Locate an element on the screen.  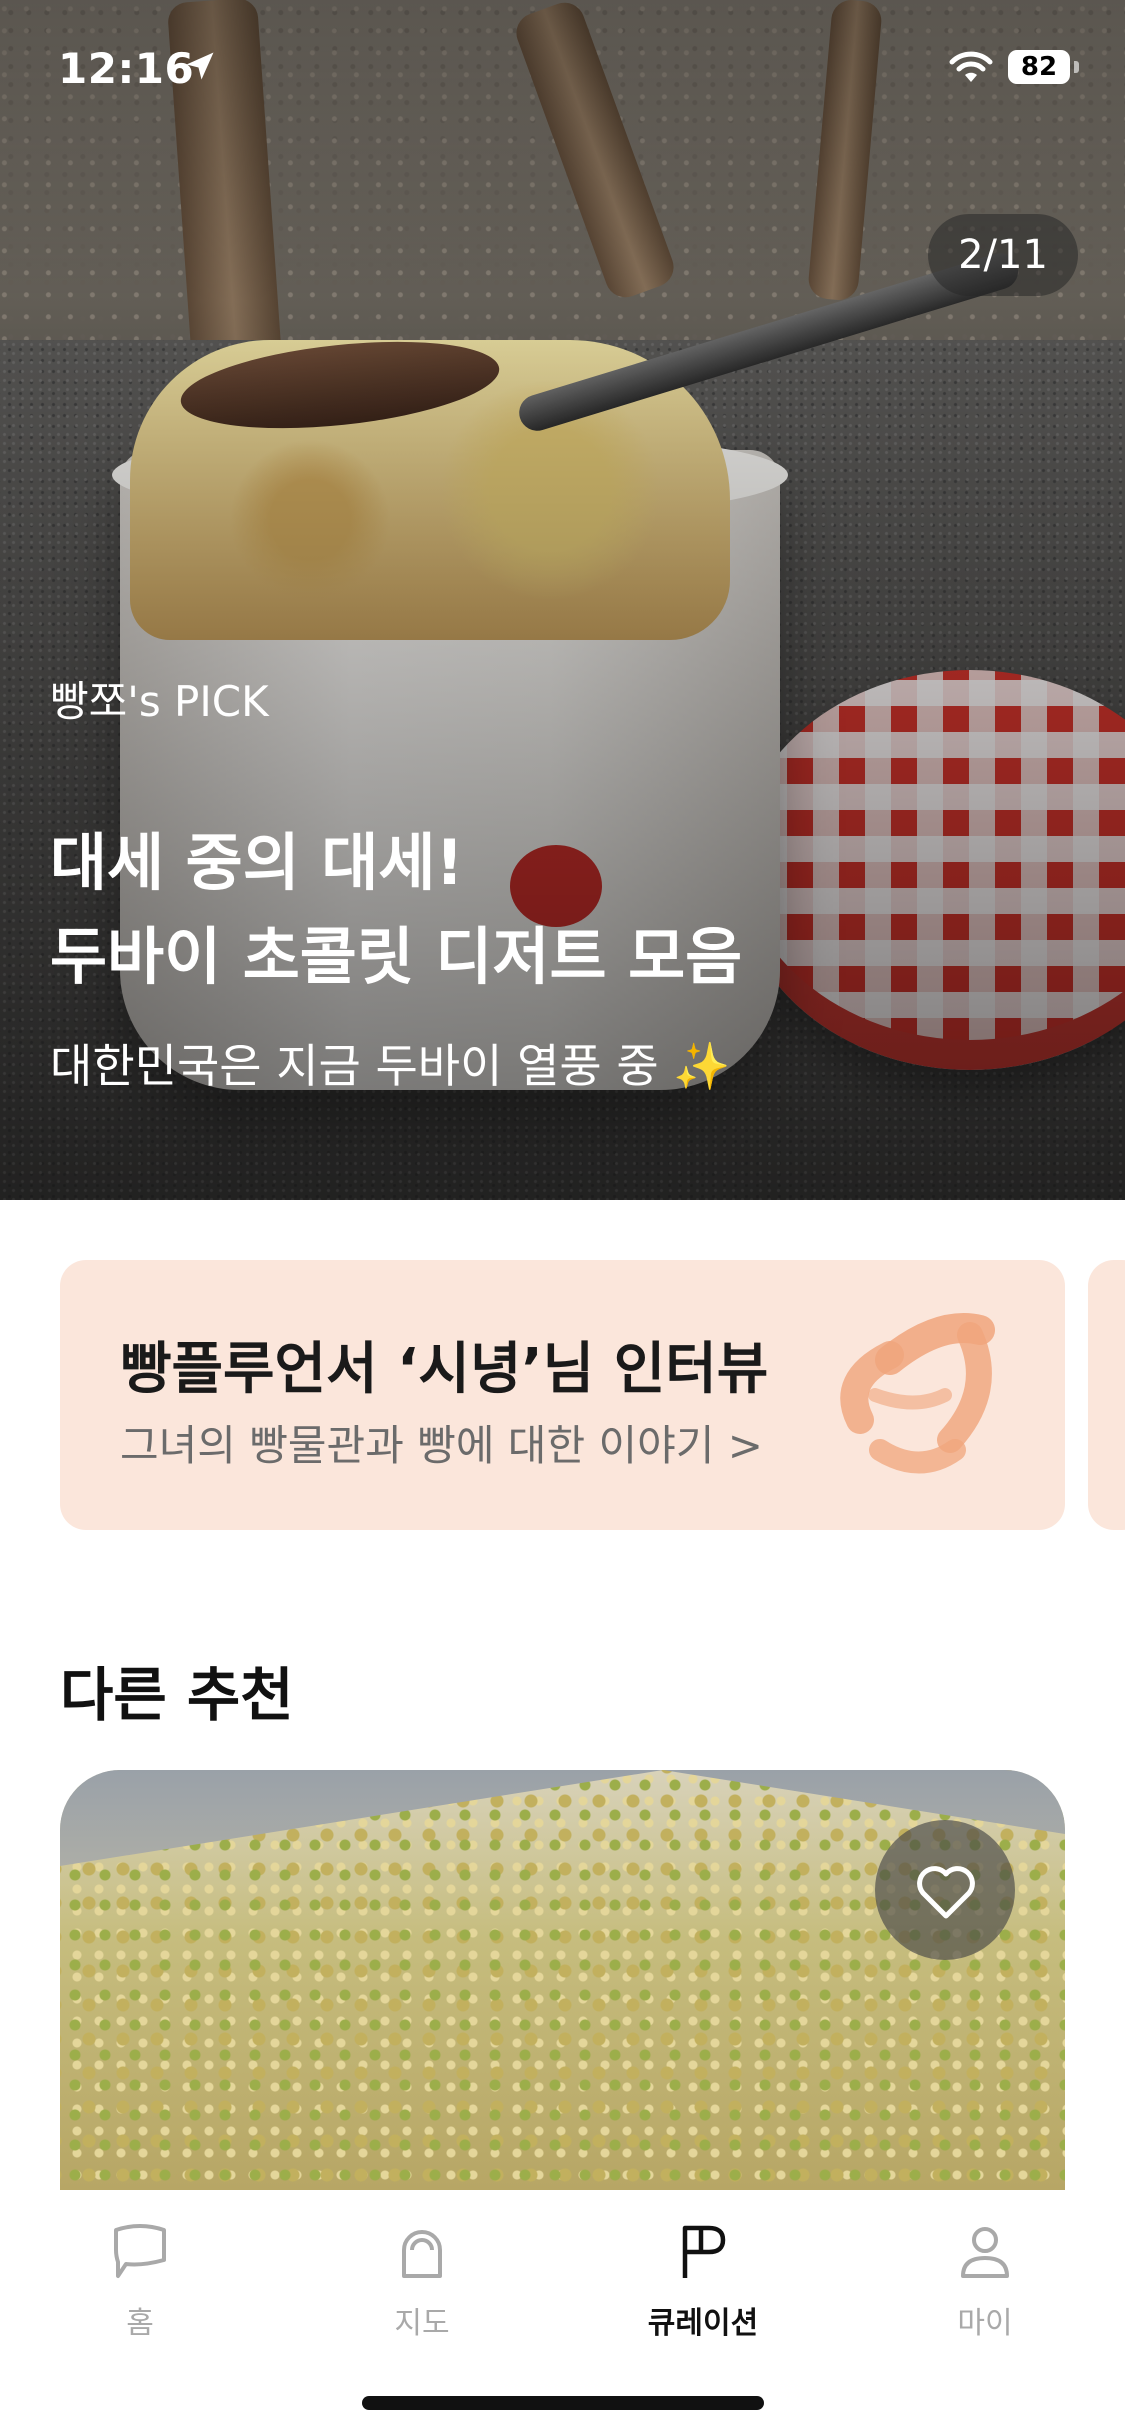
section-title: 다른 추천 is located at coordinates (177, 1695).